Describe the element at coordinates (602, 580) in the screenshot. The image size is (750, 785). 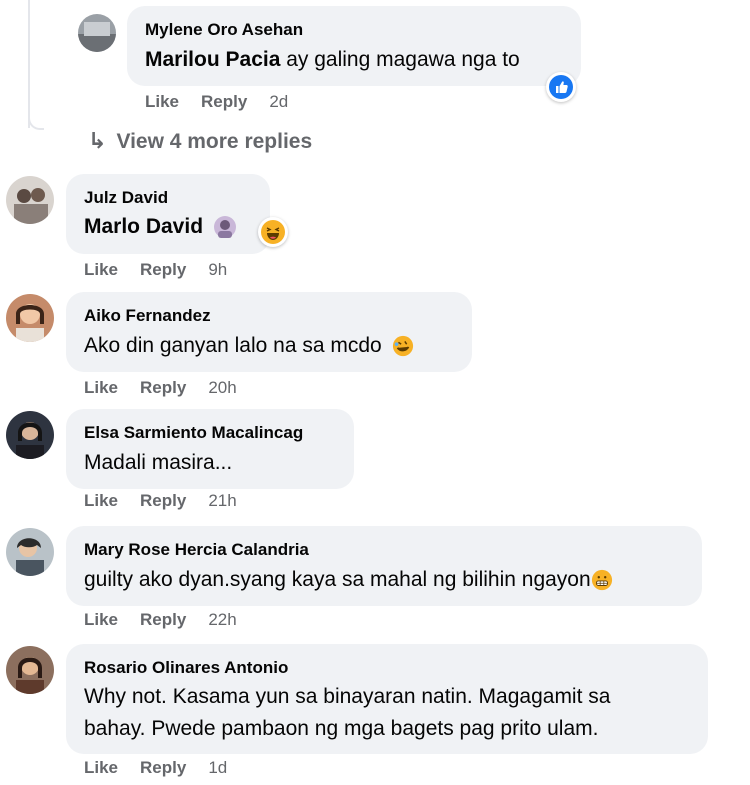
I see `grimacing-emoji-icon` at that location.